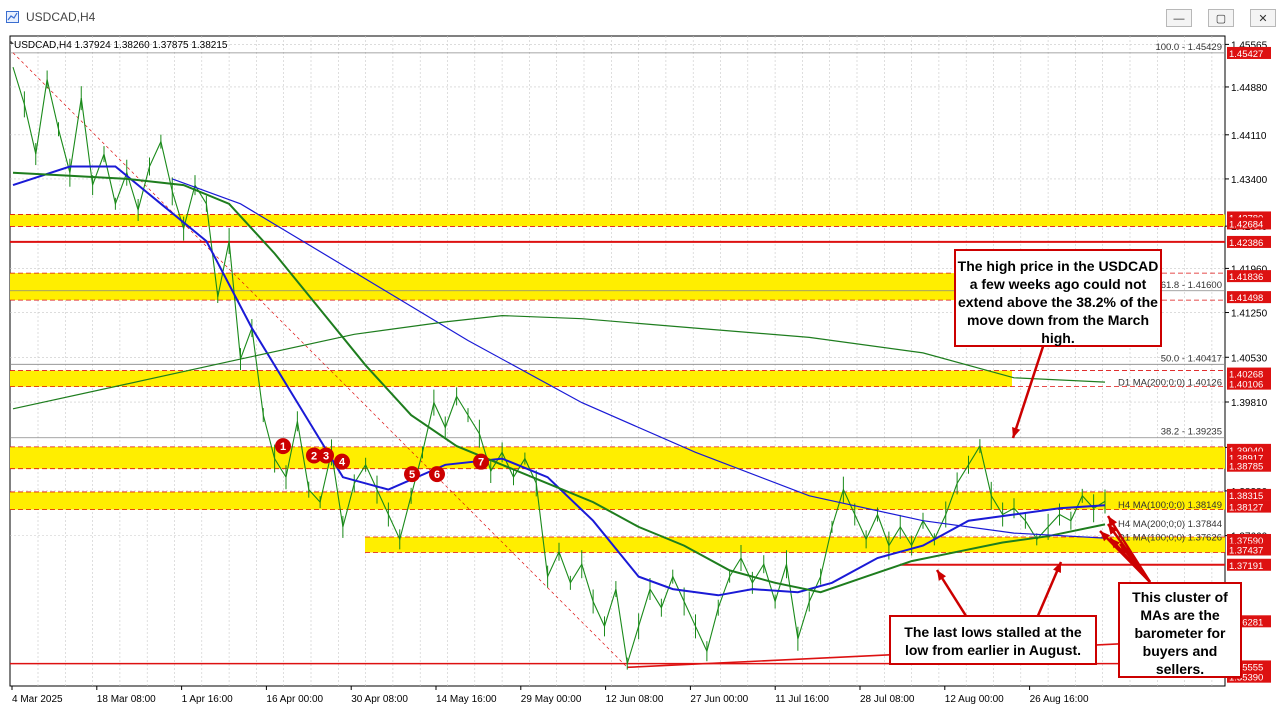 This screenshot has height=714, width=1282. What do you see at coordinates (719, 699) in the screenshot?
I see `x-tick-label: 27 Jun 00:00` at bounding box center [719, 699].